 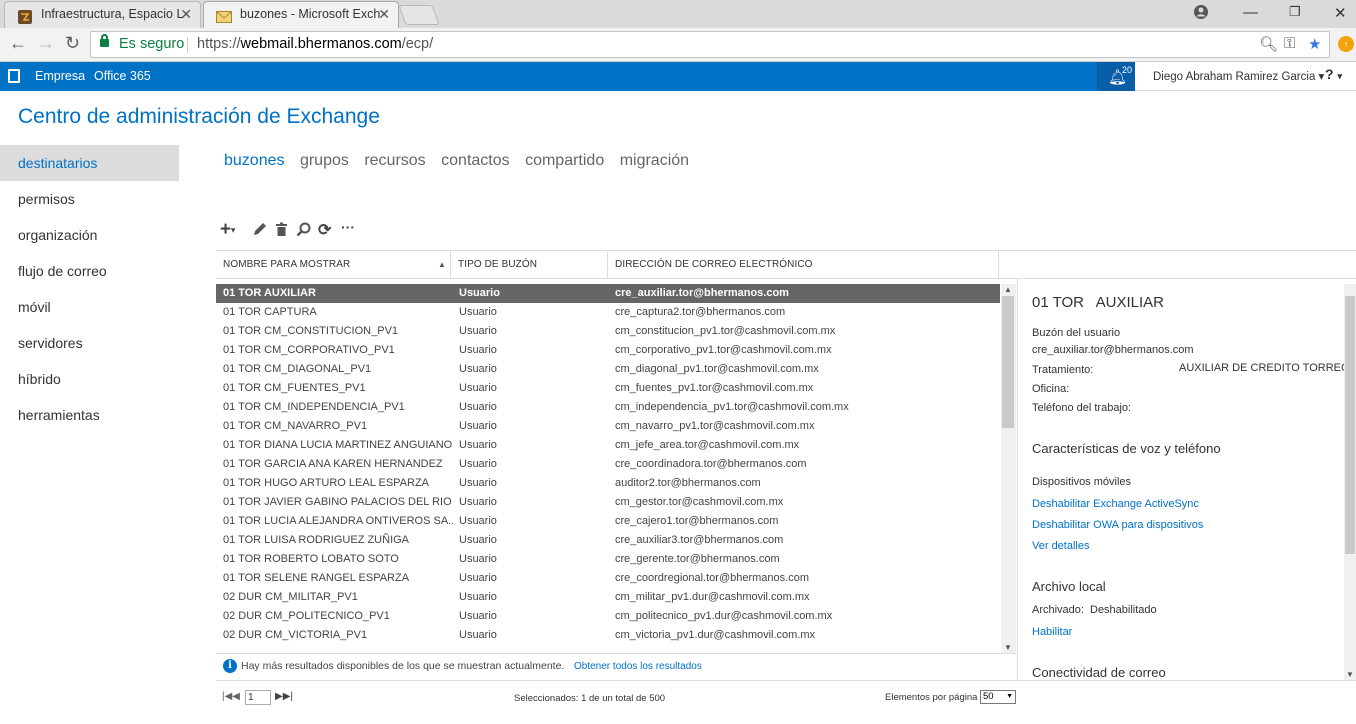 I want to click on cell-name: 01 TOR CM_NAVARRO_PV1, so click(x=295, y=426).